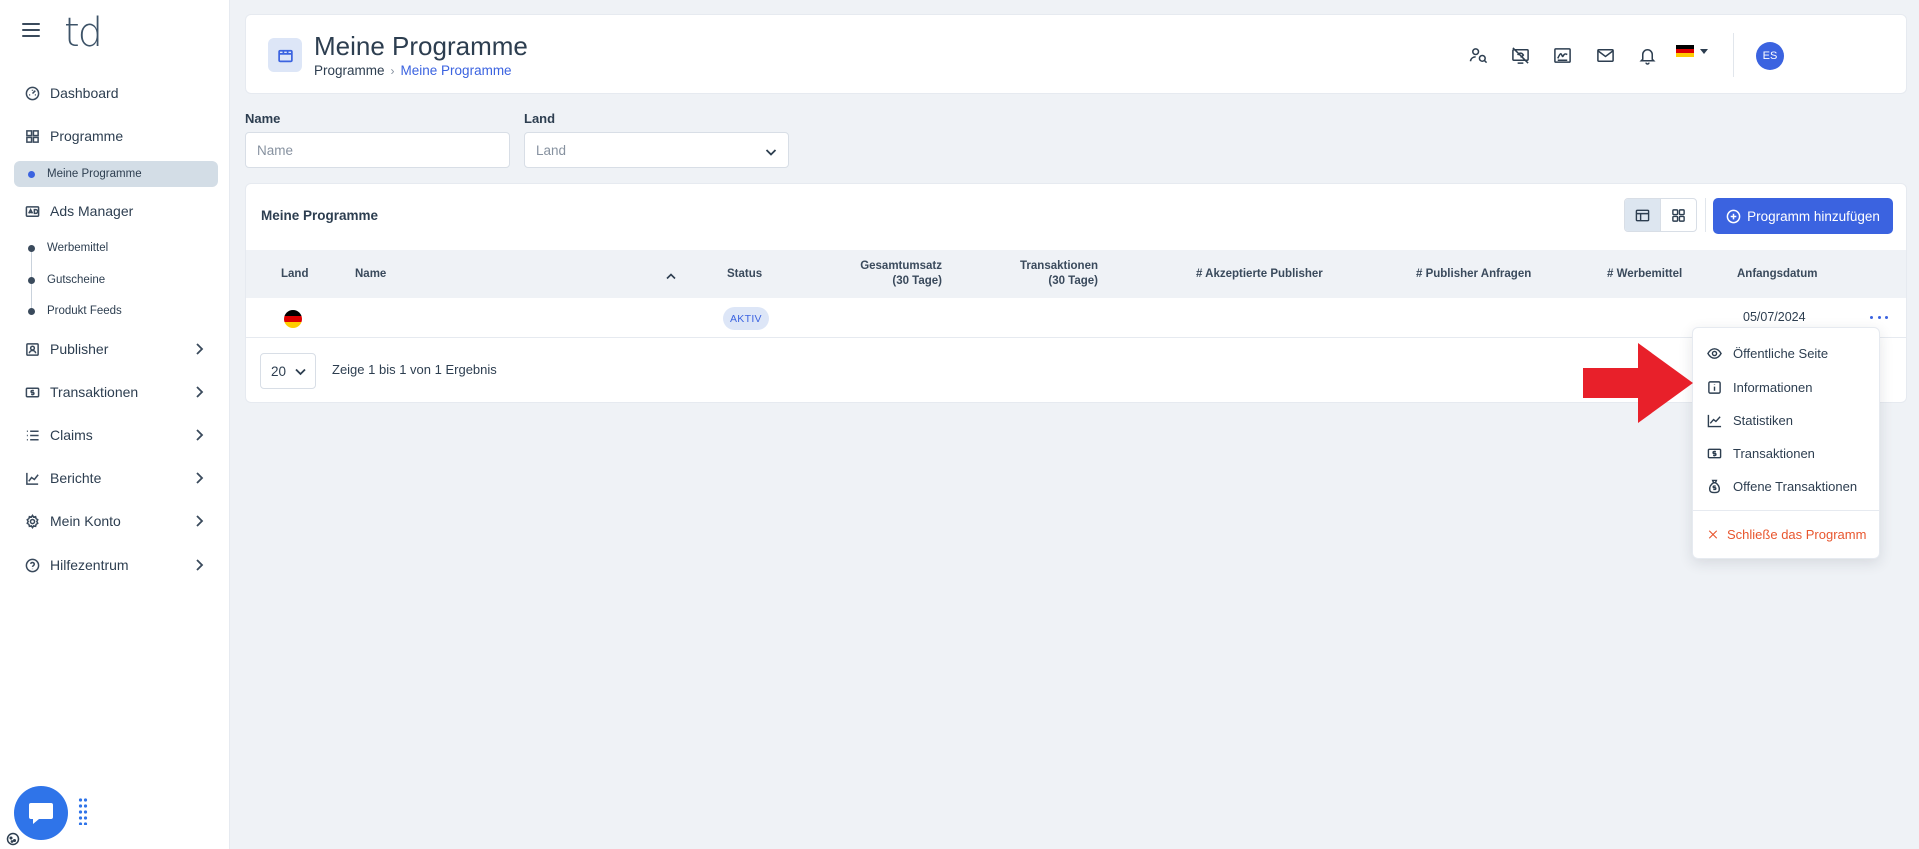 The height and width of the screenshot is (849, 1919). I want to click on results-summary: Zeige 1 bis 1 von 1 Ergebnis, so click(414, 369).